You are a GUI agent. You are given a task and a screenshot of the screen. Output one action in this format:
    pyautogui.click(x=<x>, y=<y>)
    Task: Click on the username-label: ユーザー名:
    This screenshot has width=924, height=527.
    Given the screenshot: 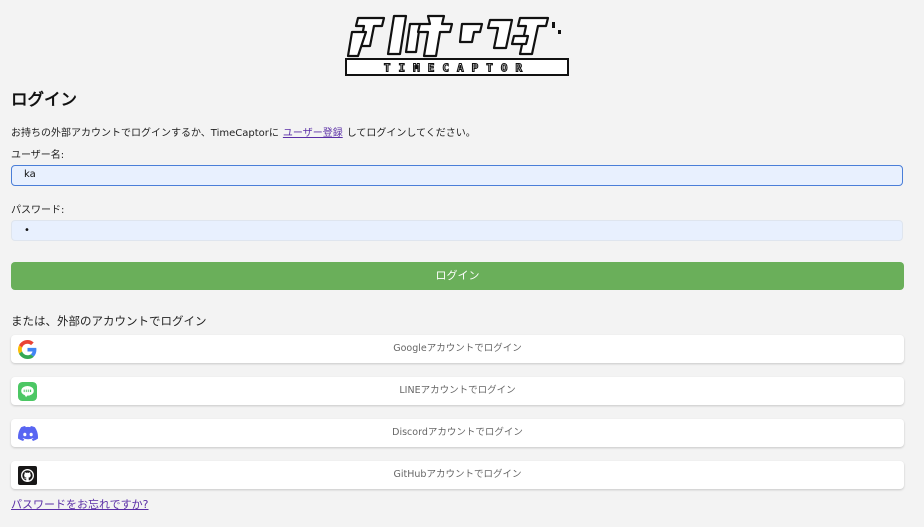 What is the action you would take?
    pyautogui.click(x=38, y=155)
    